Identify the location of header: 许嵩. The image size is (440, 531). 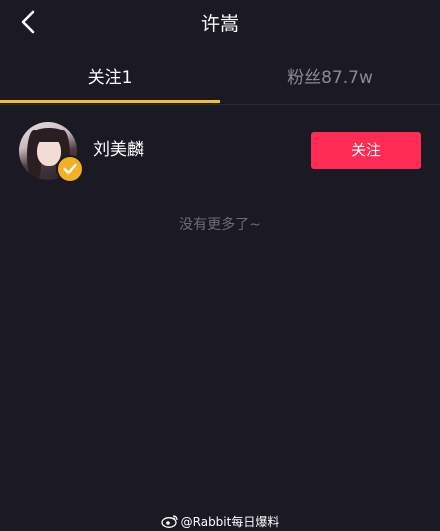
(220, 24).